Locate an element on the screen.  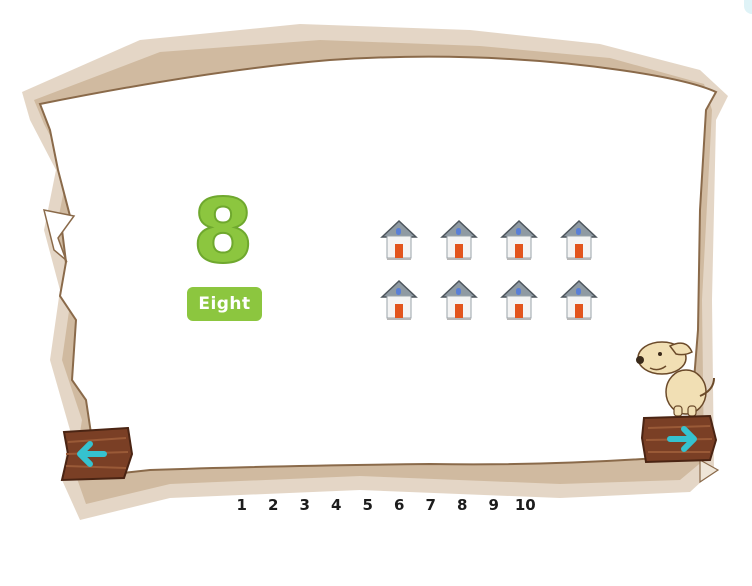
page-link-6: 6 is located at coordinates (400, 505).